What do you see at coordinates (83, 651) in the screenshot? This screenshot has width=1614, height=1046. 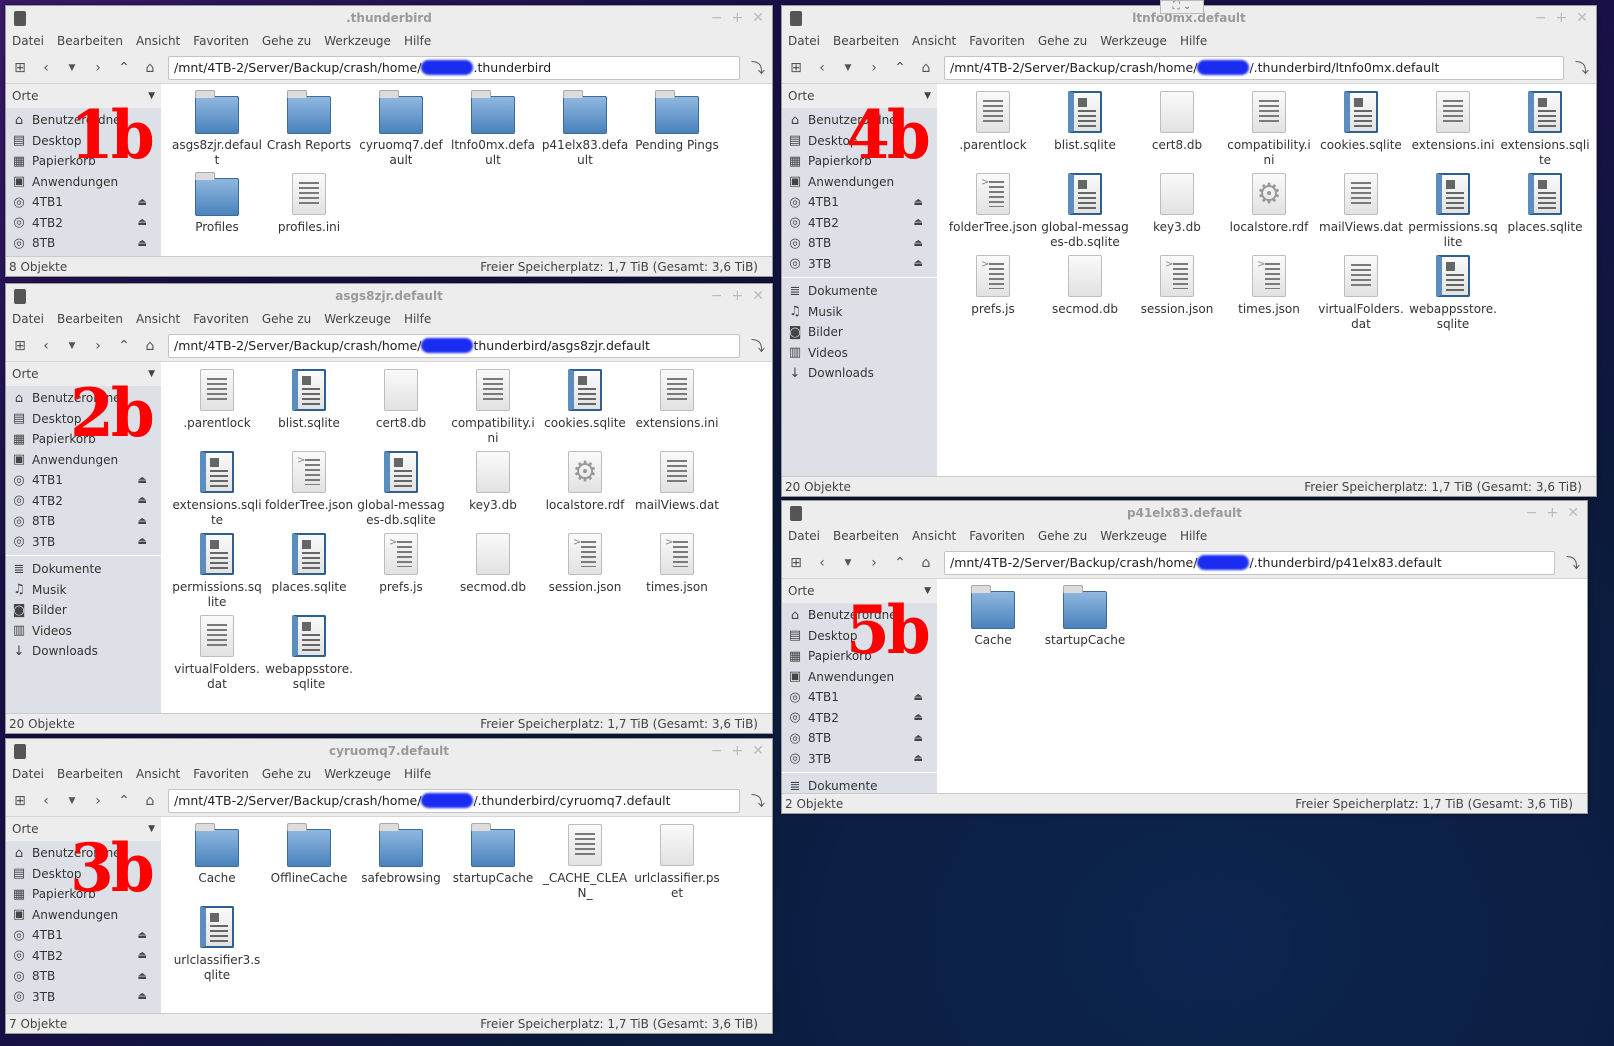 I see `sidebar-item-downloads: ↓ Downloads` at bounding box center [83, 651].